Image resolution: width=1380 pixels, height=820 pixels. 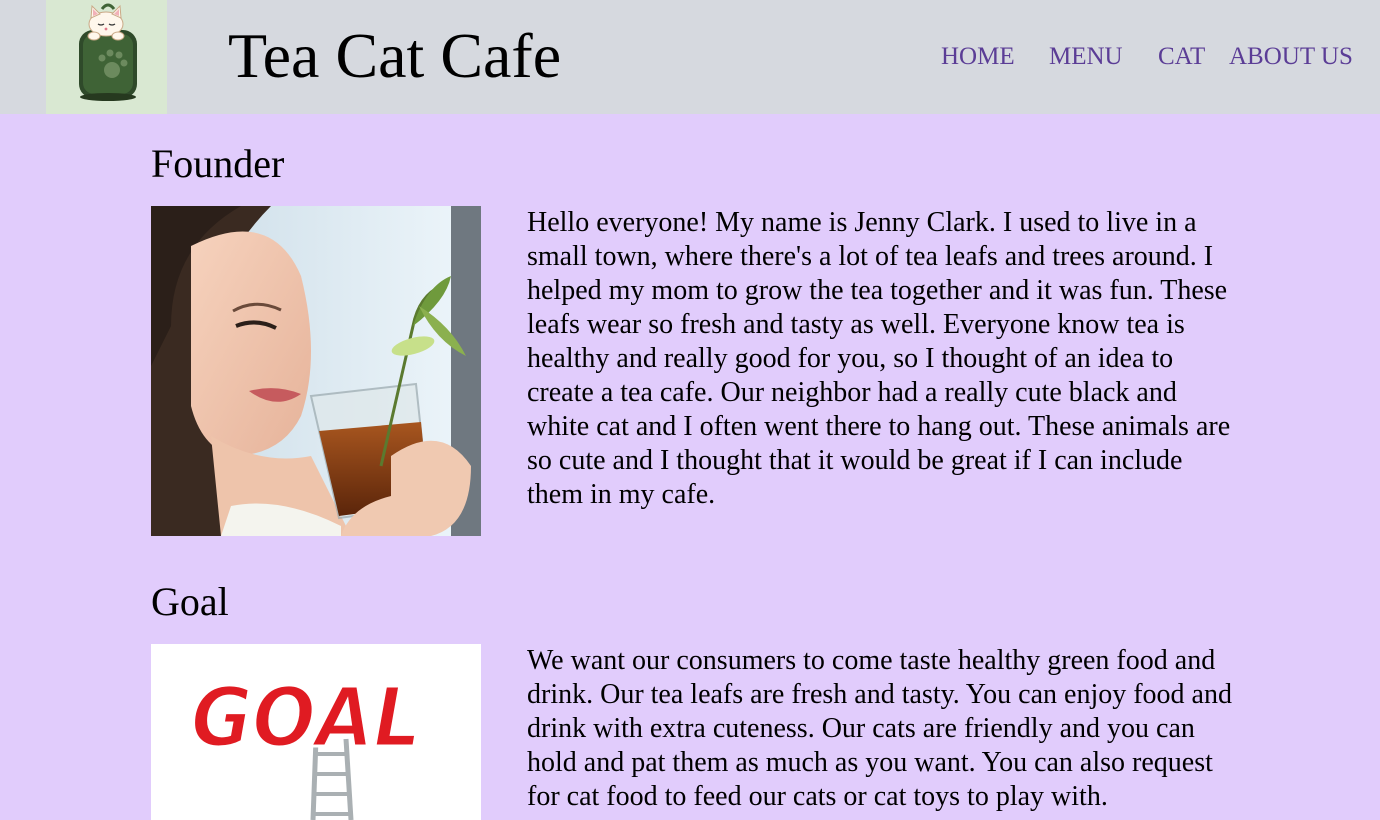 I want to click on goal-image-text: GOAL, so click(x=306, y=718).